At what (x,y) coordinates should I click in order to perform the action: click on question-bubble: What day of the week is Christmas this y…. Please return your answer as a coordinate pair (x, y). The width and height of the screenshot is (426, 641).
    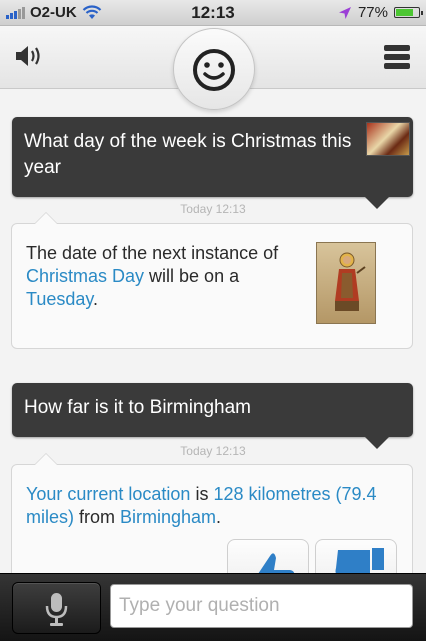
    Looking at the image, I should click on (212, 163).